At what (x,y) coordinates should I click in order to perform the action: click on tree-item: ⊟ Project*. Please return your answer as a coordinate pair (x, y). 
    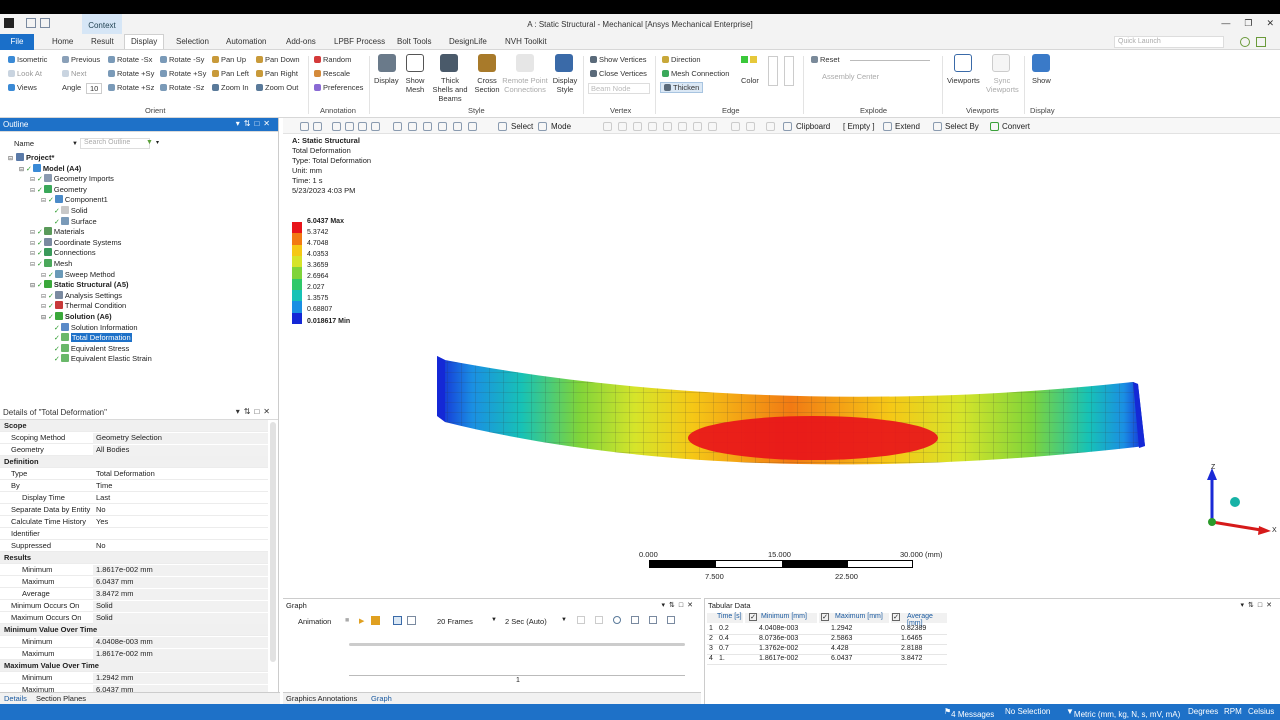
    Looking at the image, I should click on (31, 157).